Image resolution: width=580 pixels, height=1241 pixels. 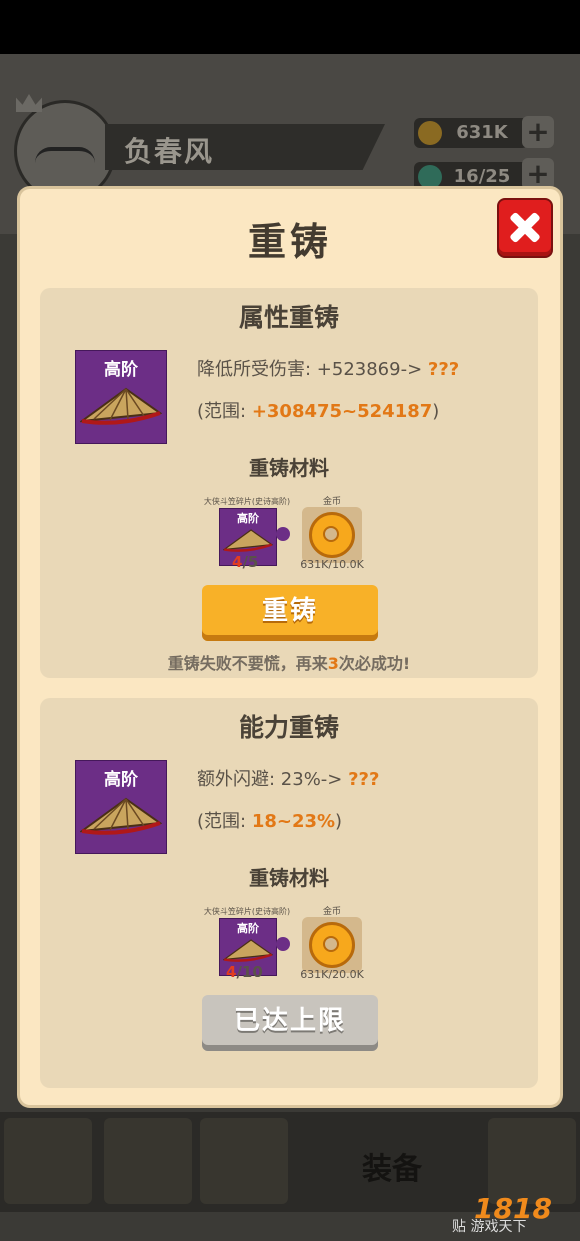 What do you see at coordinates (290, 613) in the screenshot?
I see `recast-button: 重铸` at bounding box center [290, 613].